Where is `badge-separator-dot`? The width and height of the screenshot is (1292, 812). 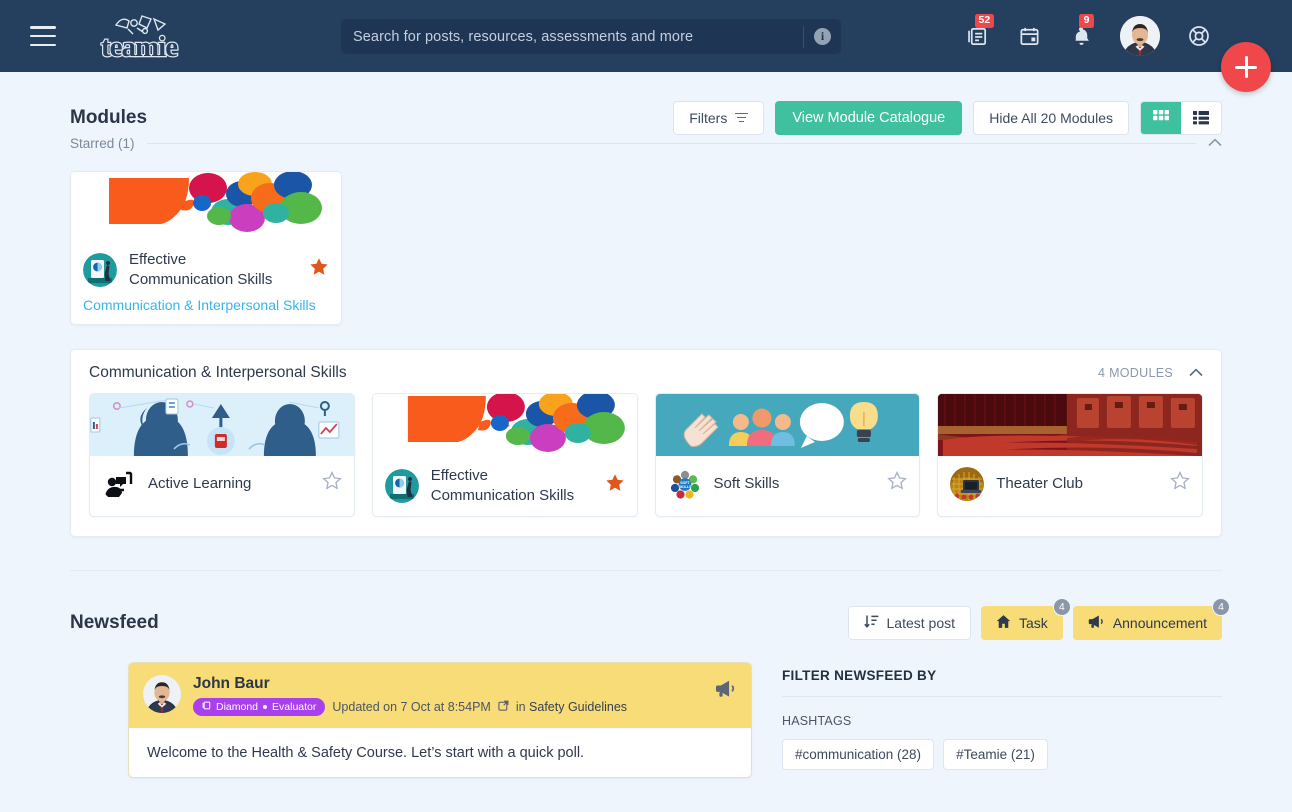 badge-separator-dot is located at coordinates (265, 706).